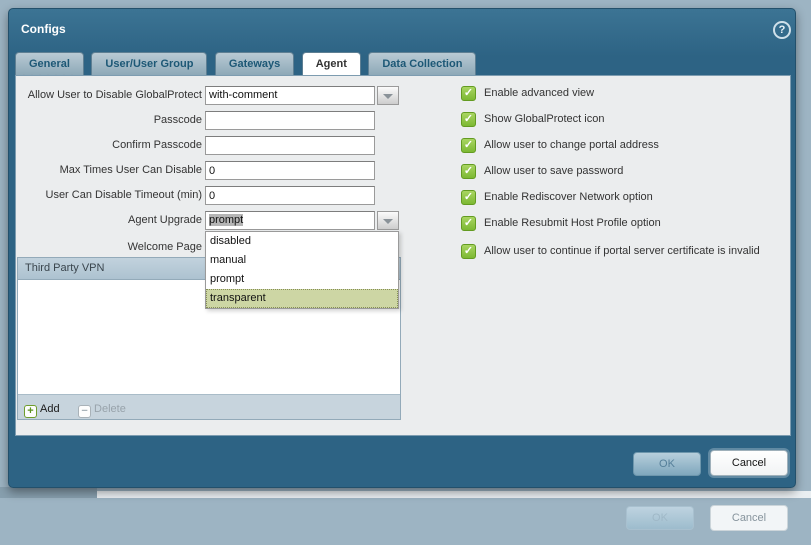 This screenshot has width=811, height=545. I want to click on tab-gateways: Gateways, so click(254, 64).